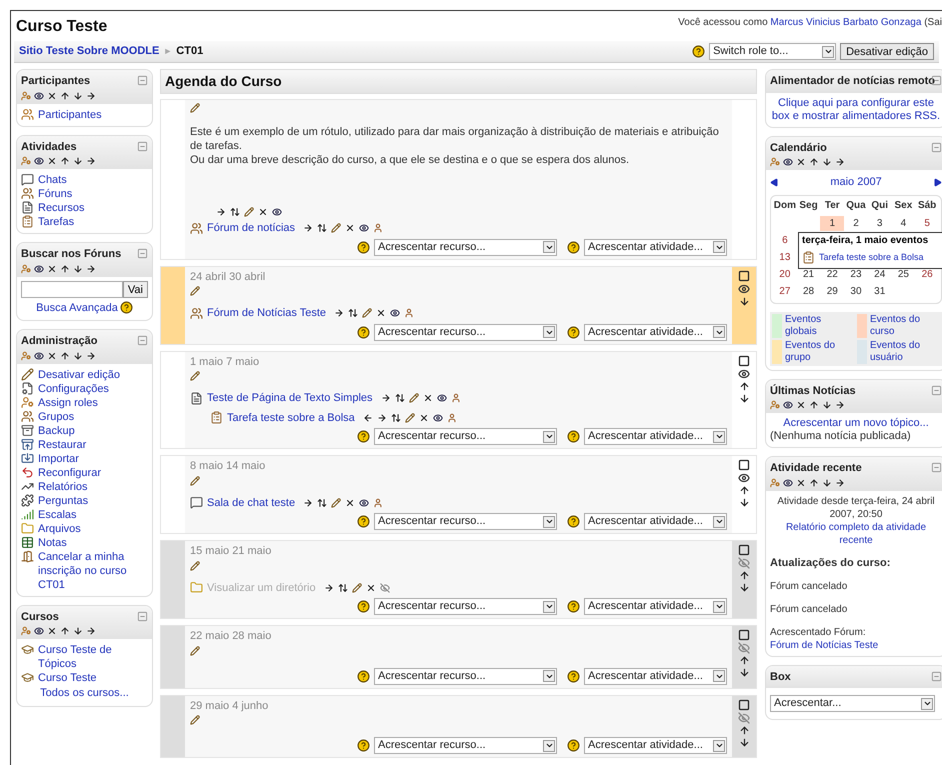  What do you see at coordinates (57, 515) in the screenshot?
I see `block-link: Escalas` at bounding box center [57, 515].